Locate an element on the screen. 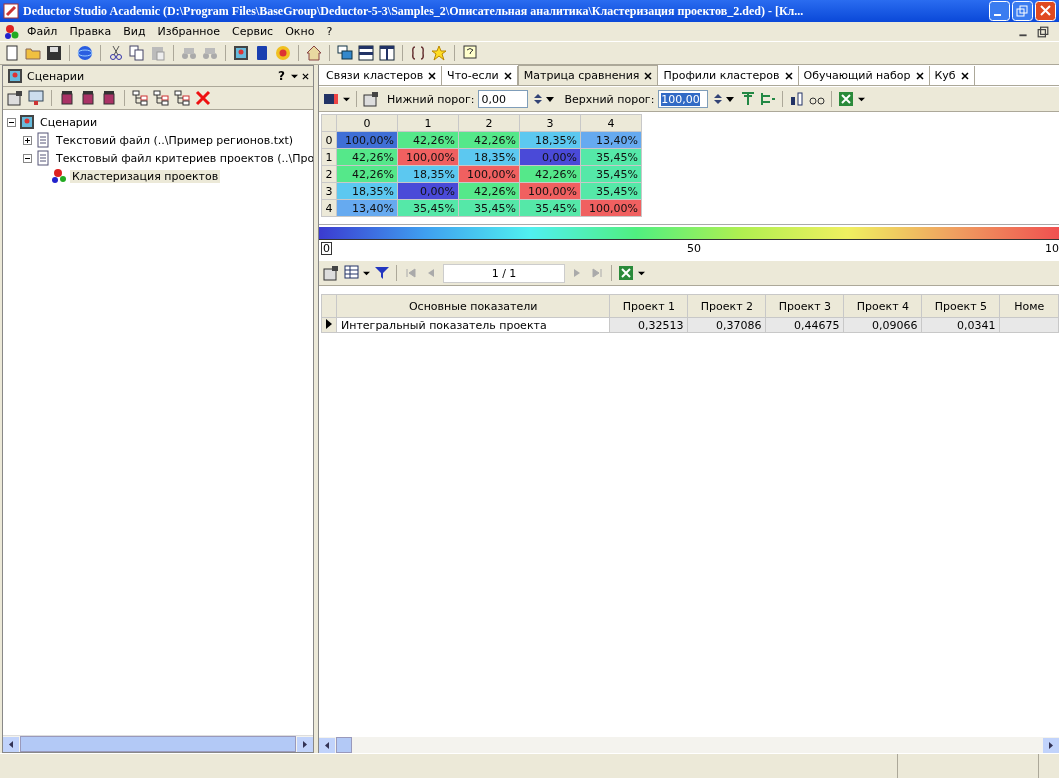 Image resolution: width=1059 pixels, height=778 pixels. folder-icon is located at coordinates (33, 53).